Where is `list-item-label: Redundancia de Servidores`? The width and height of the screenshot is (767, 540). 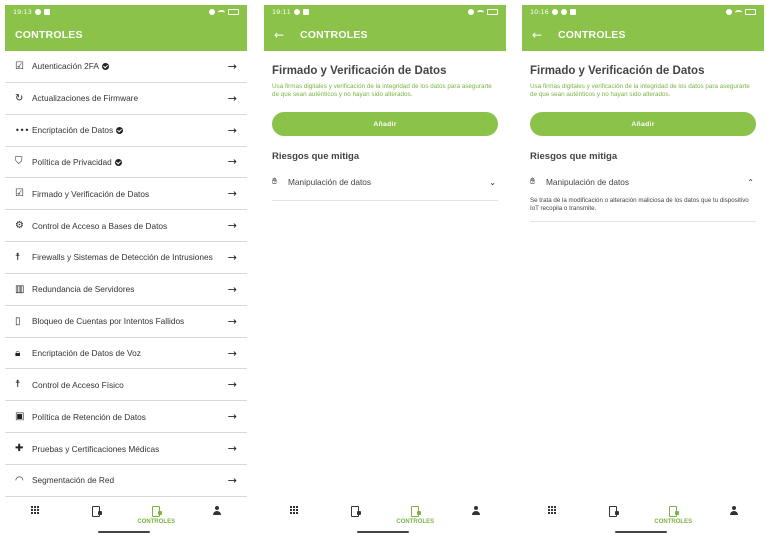
list-item-label: Redundancia de Servidores is located at coordinates (83, 289).